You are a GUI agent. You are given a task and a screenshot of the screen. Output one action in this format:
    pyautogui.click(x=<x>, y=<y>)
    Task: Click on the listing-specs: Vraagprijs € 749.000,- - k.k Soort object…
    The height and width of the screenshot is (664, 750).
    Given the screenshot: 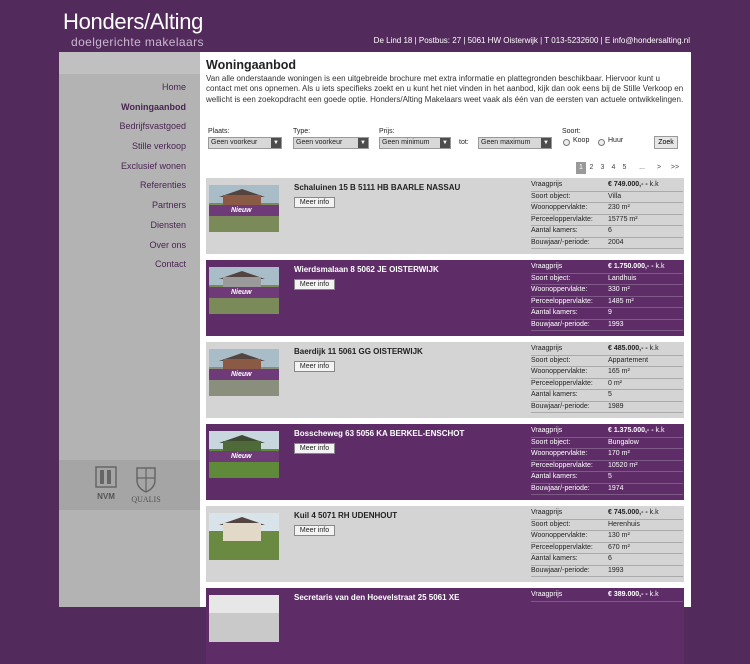 What is the action you would take?
    pyautogui.click(x=607, y=214)
    